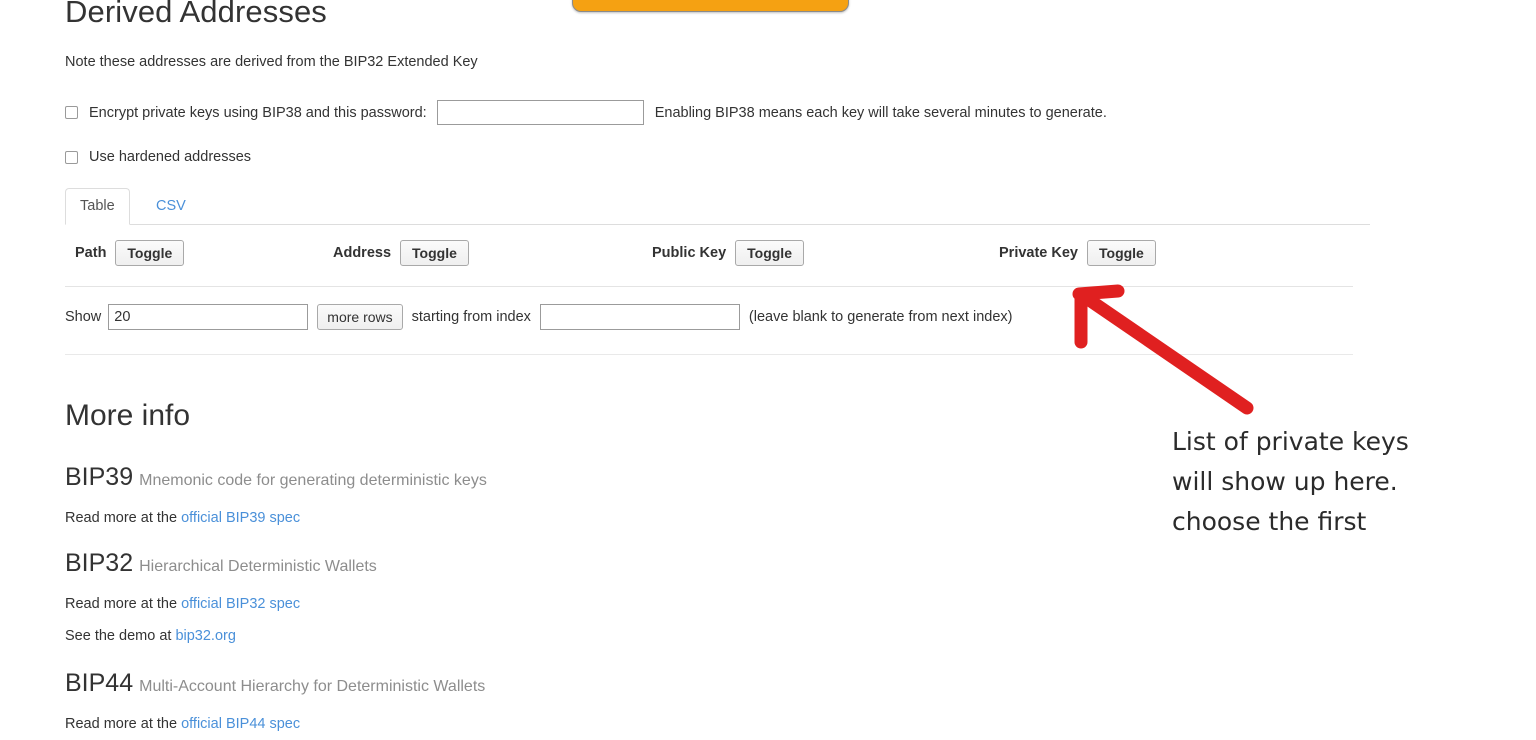 The image size is (1536, 740). Describe the element at coordinates (99, 477) in the screenshot. I see `bip39-name: BIP39` at that location.